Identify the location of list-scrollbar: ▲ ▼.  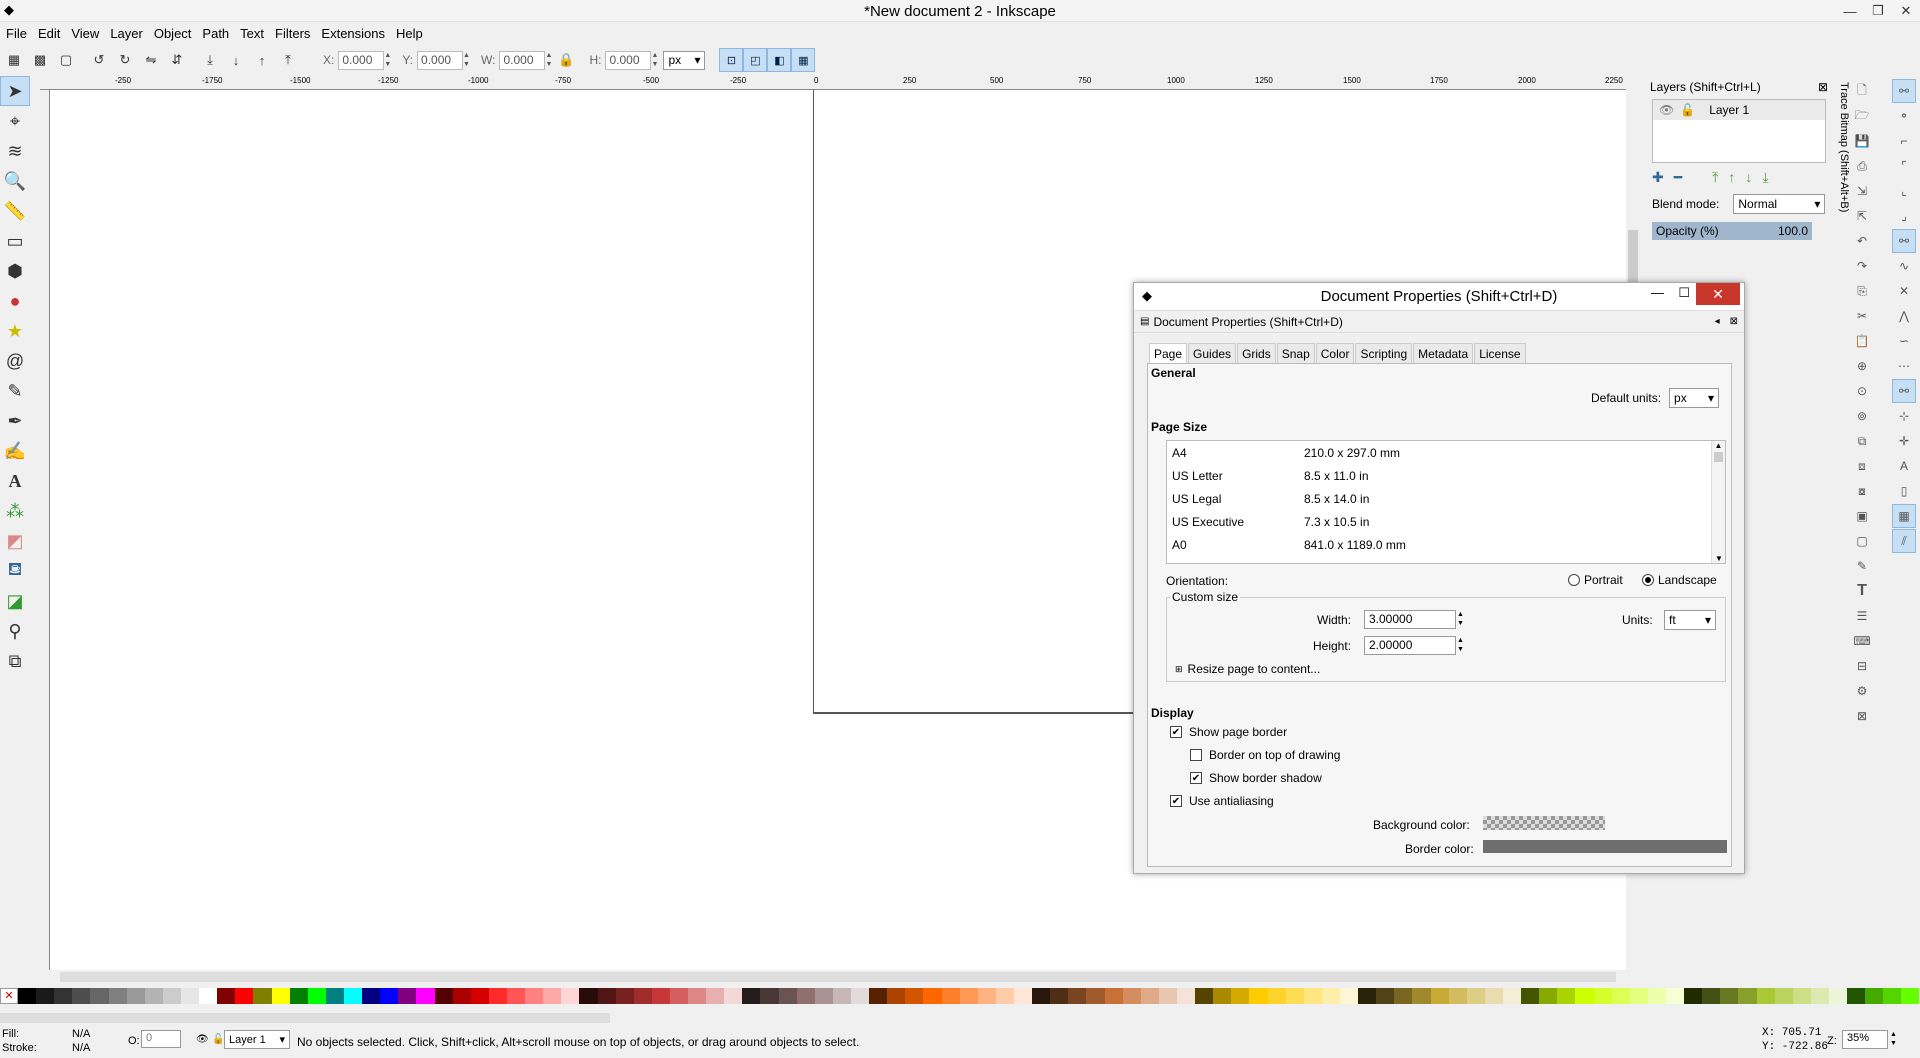
(1718, 502).